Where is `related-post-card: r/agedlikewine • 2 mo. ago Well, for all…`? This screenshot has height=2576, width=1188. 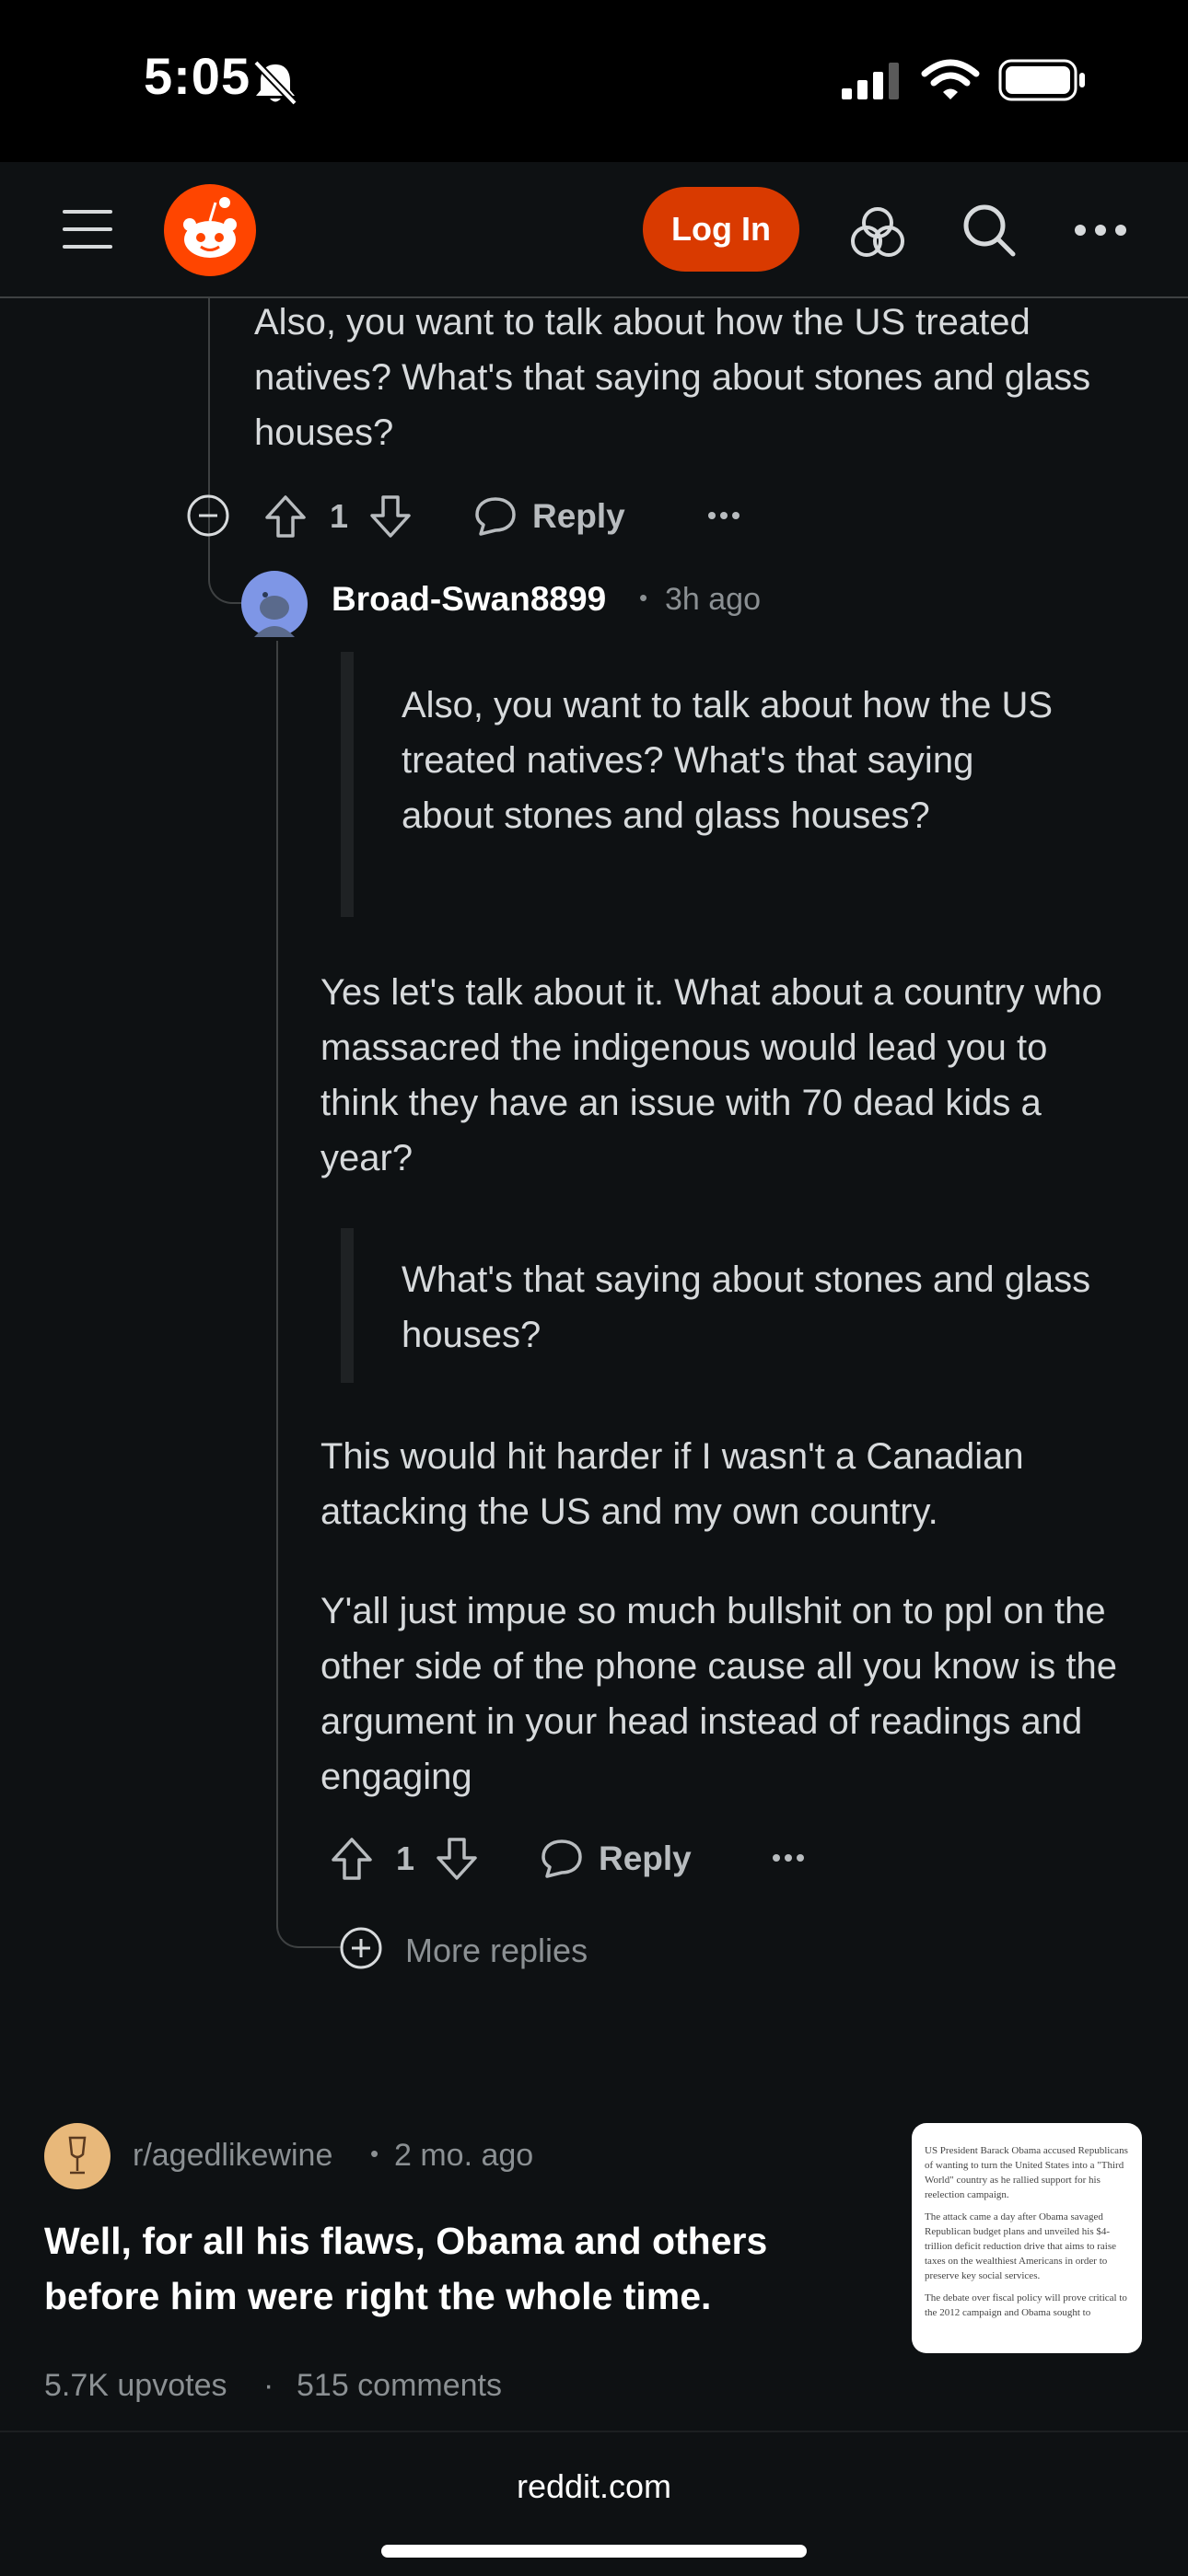 related-post-card: r/agedlikewine • 2 mo. ago Well, for all… is located at coordinates (594, 2265).